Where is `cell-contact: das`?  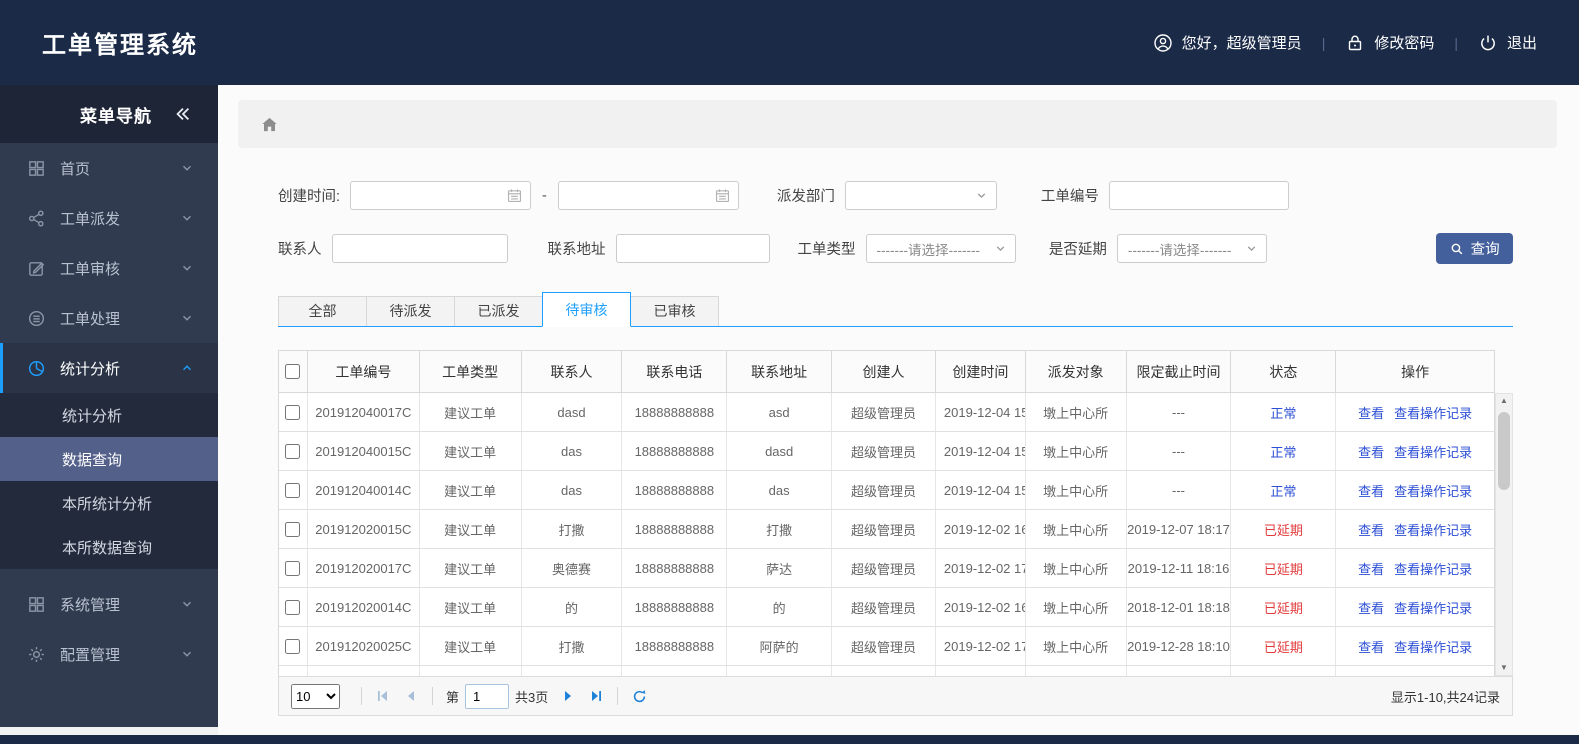
cell-contact: das is located at coordinates (572, 490).